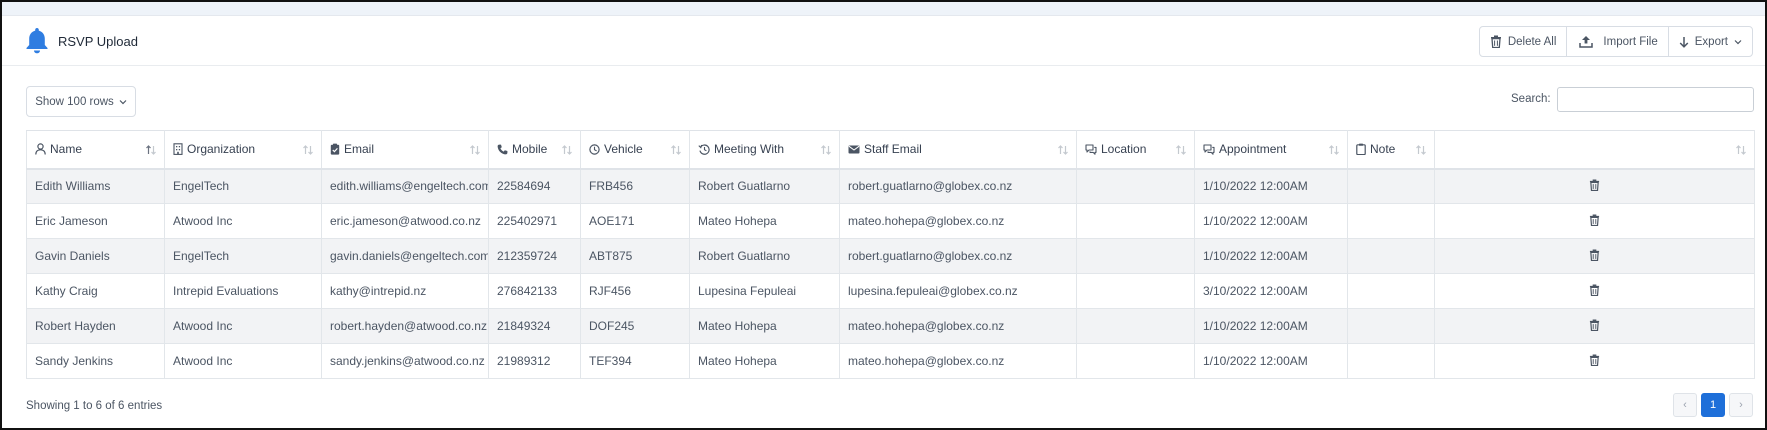  What do you see at coordinates (1124, 149) in the screenshot?
I see `column-label: Location` at bounding box center [1124, 149].